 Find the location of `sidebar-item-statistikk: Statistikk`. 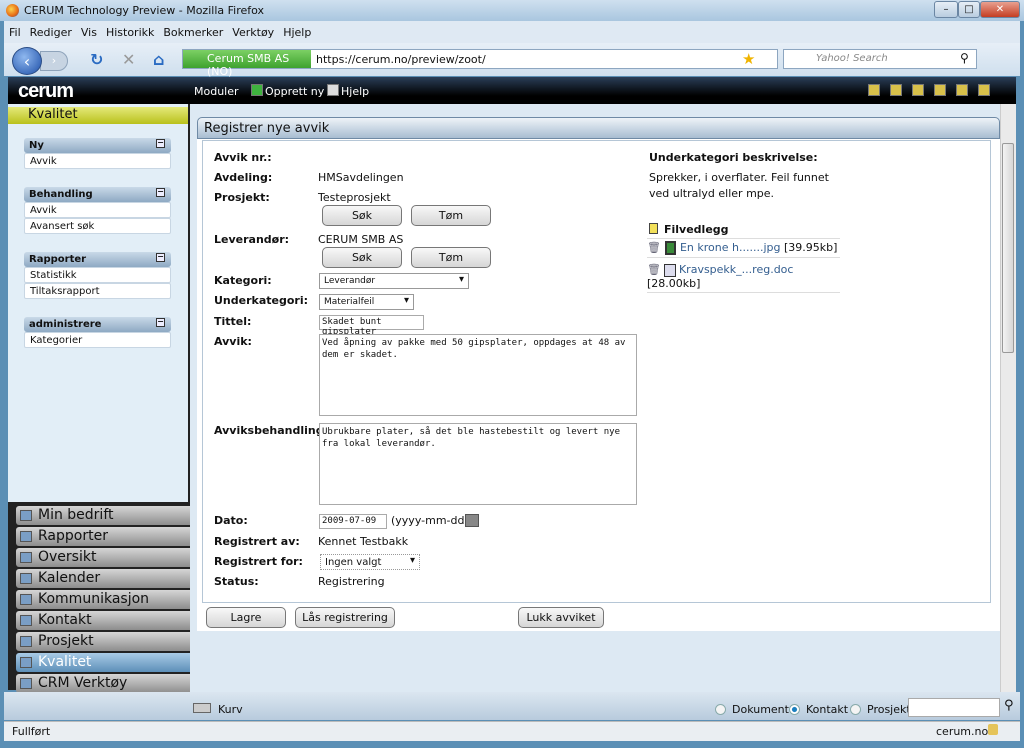

sidebar-item-statistikk: Statistikk is located at coordinates (97, 275).